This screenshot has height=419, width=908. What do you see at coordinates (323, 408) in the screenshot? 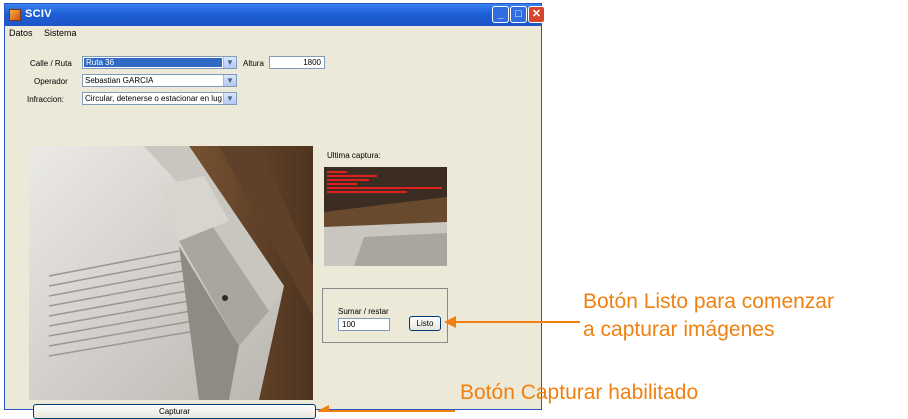
I see `capturar-arrowhead-icon` at bounding box center [323, 408].